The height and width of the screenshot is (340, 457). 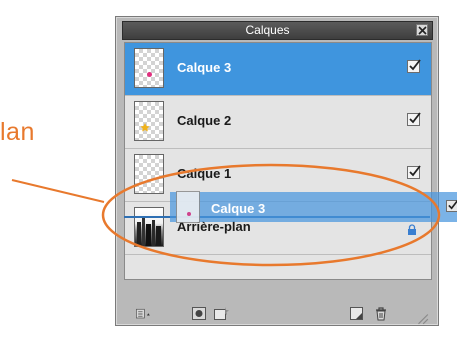 I want to click on delete-layer-icon, so click(x=382, y=314).